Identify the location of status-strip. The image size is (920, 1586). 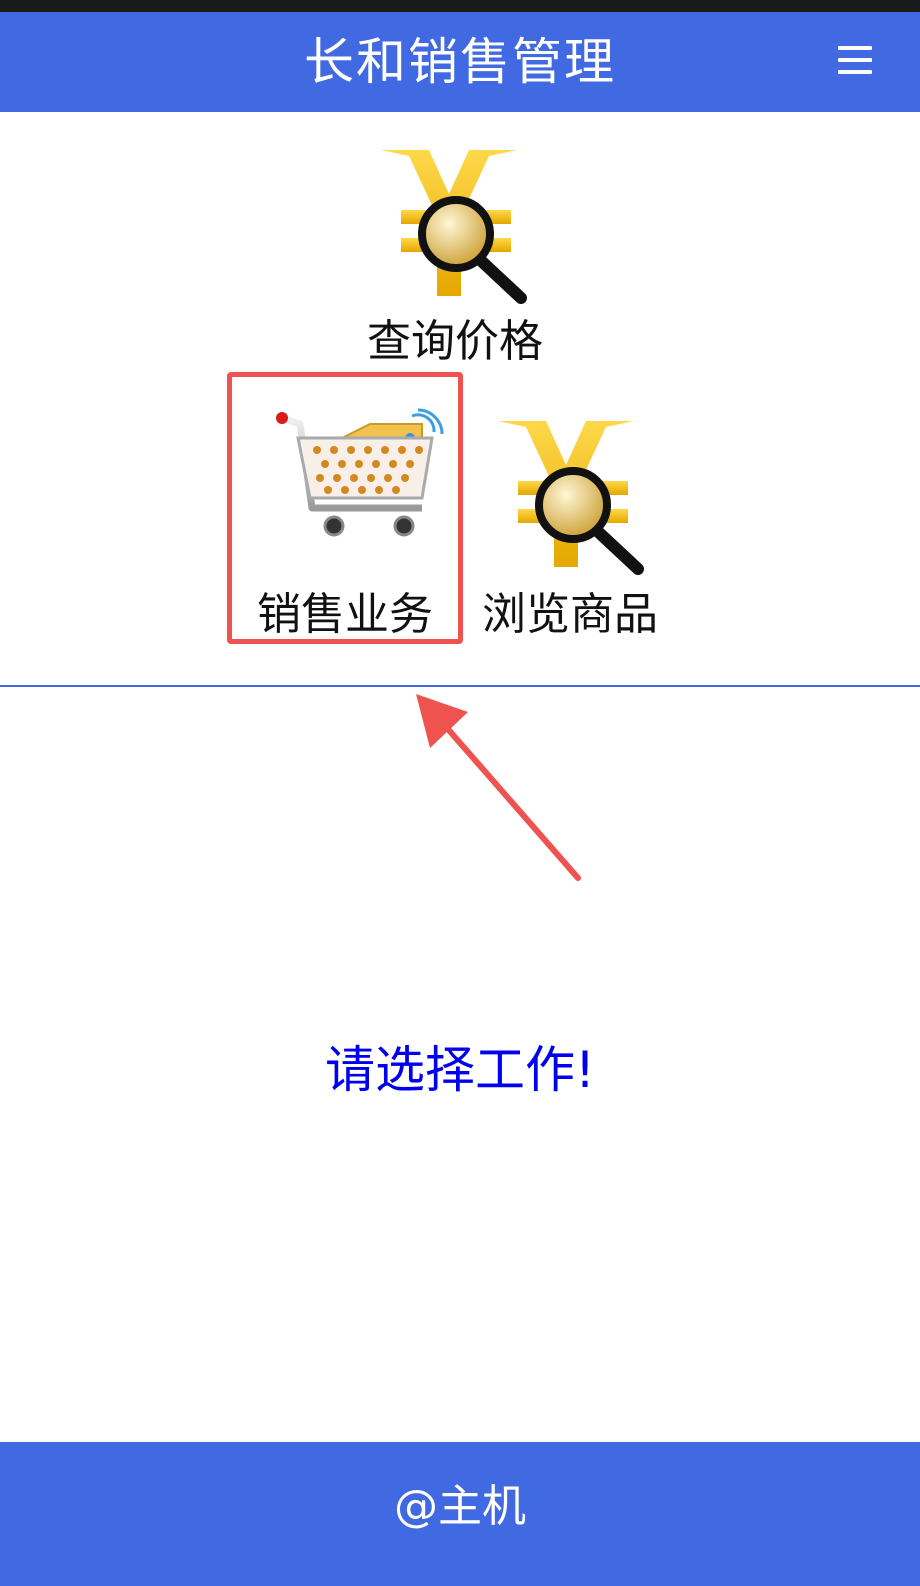
(460, 6).